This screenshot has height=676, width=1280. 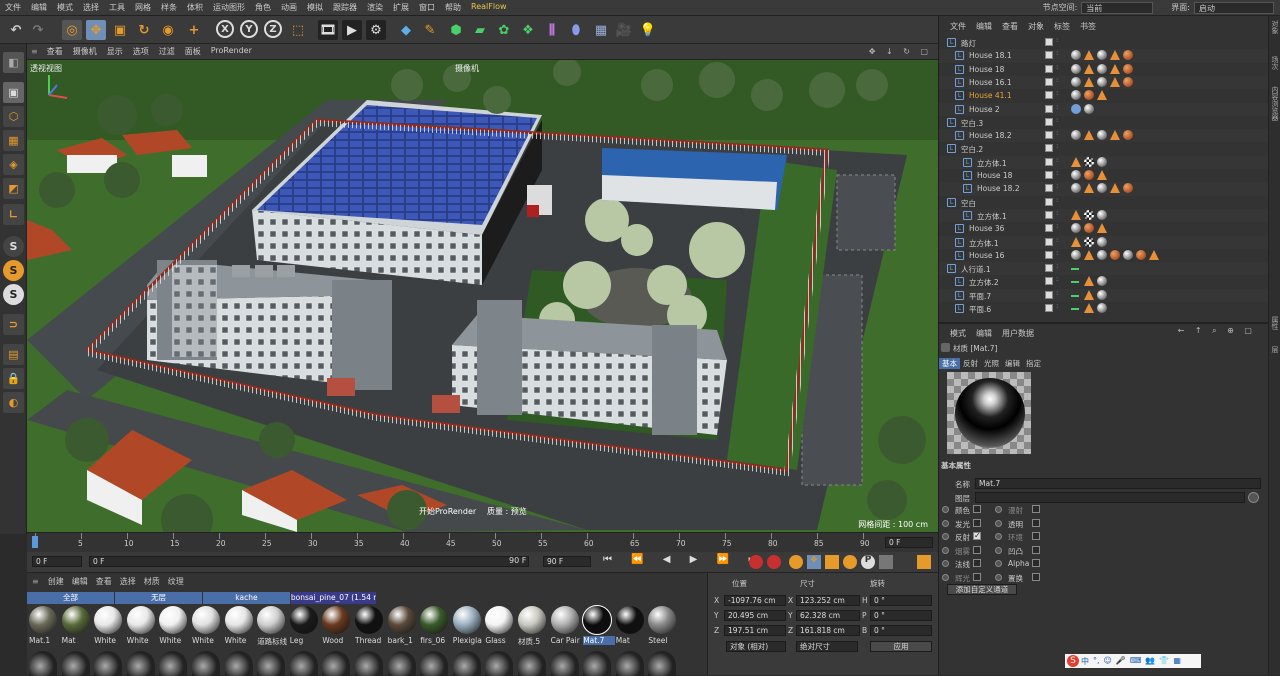 I want to click on attribute-menu-item: 模式, so click(x=958, y=333).